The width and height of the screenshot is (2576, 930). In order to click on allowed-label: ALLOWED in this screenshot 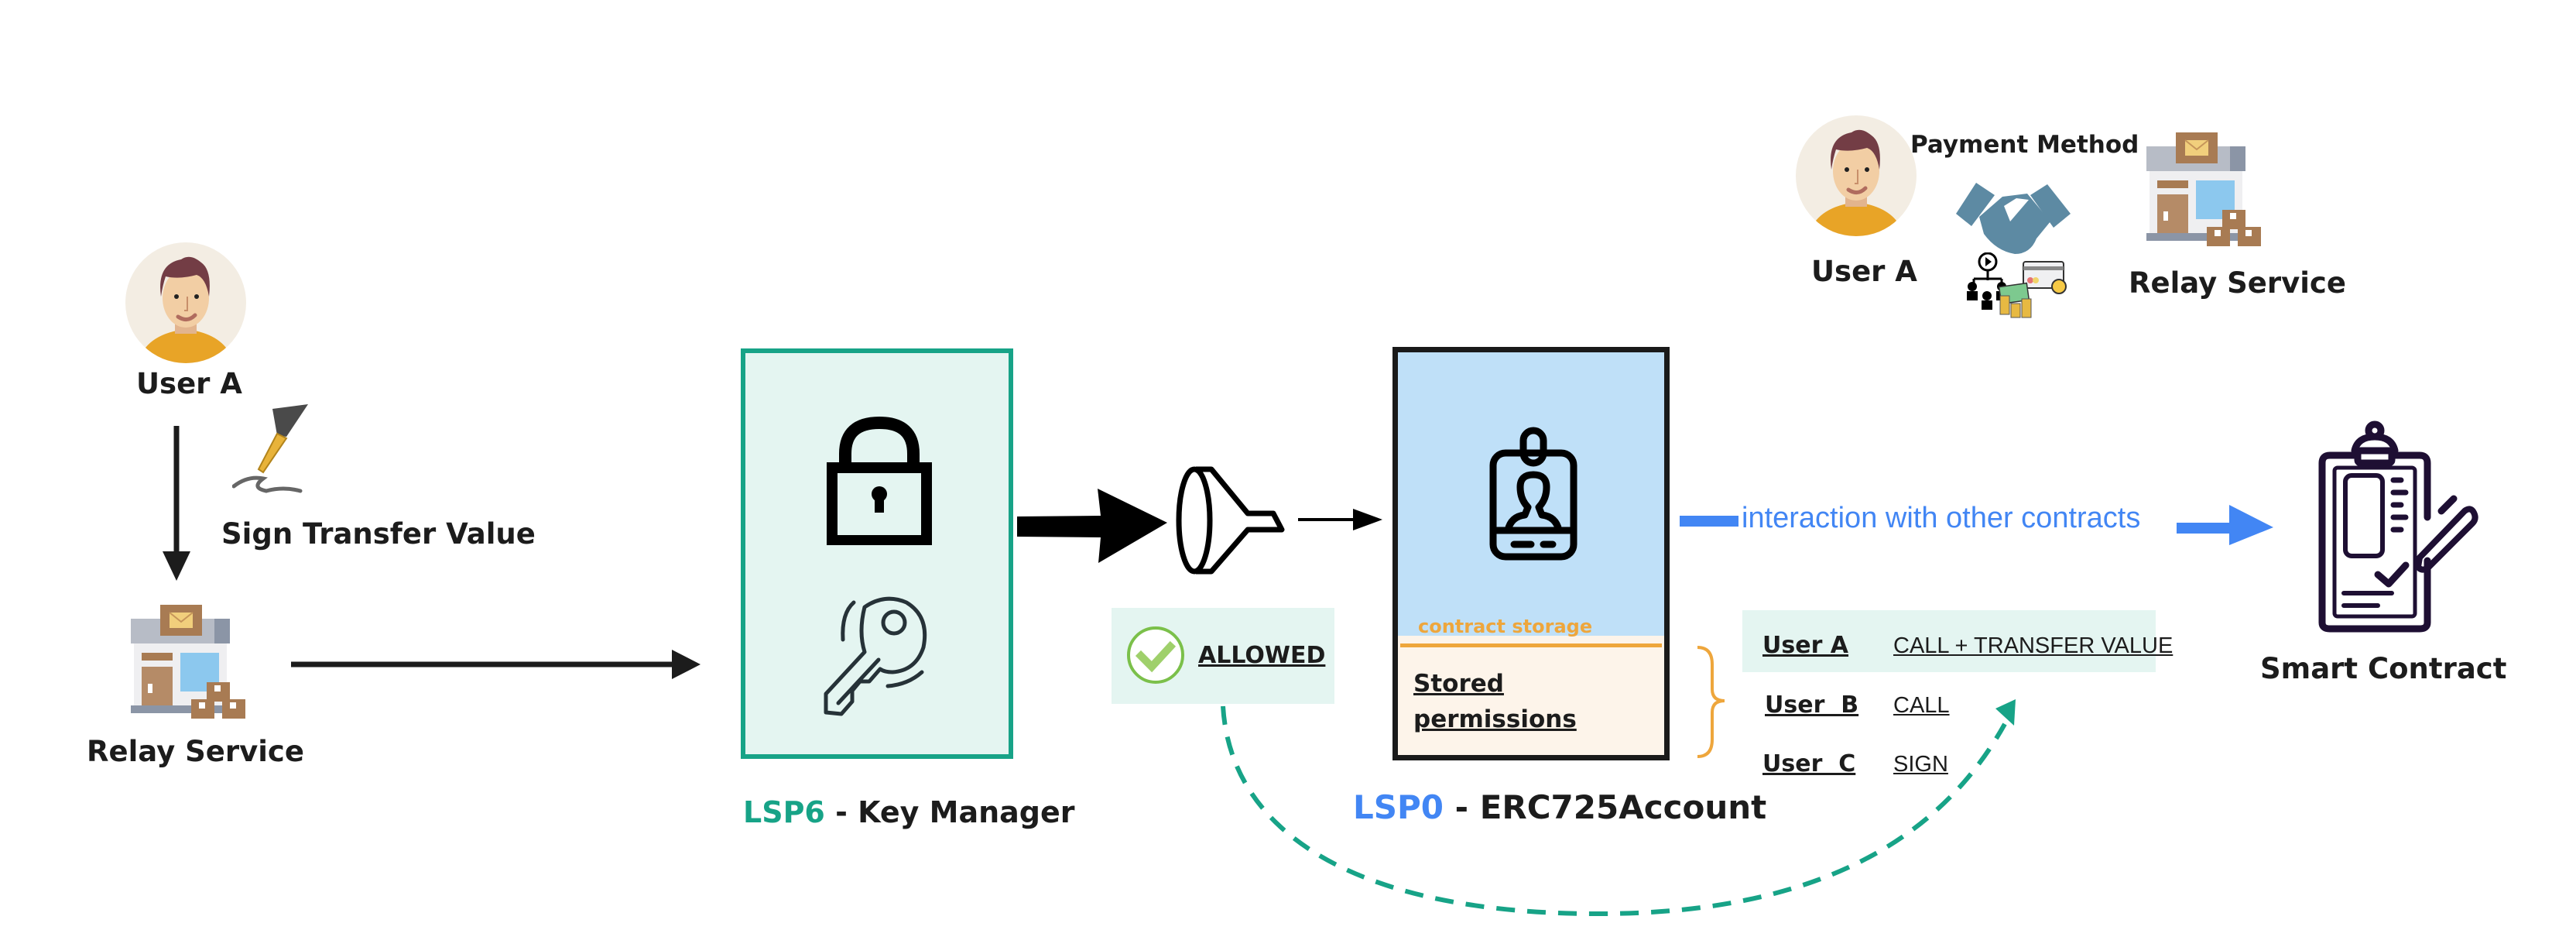, I will do `click(1262, 655)`.